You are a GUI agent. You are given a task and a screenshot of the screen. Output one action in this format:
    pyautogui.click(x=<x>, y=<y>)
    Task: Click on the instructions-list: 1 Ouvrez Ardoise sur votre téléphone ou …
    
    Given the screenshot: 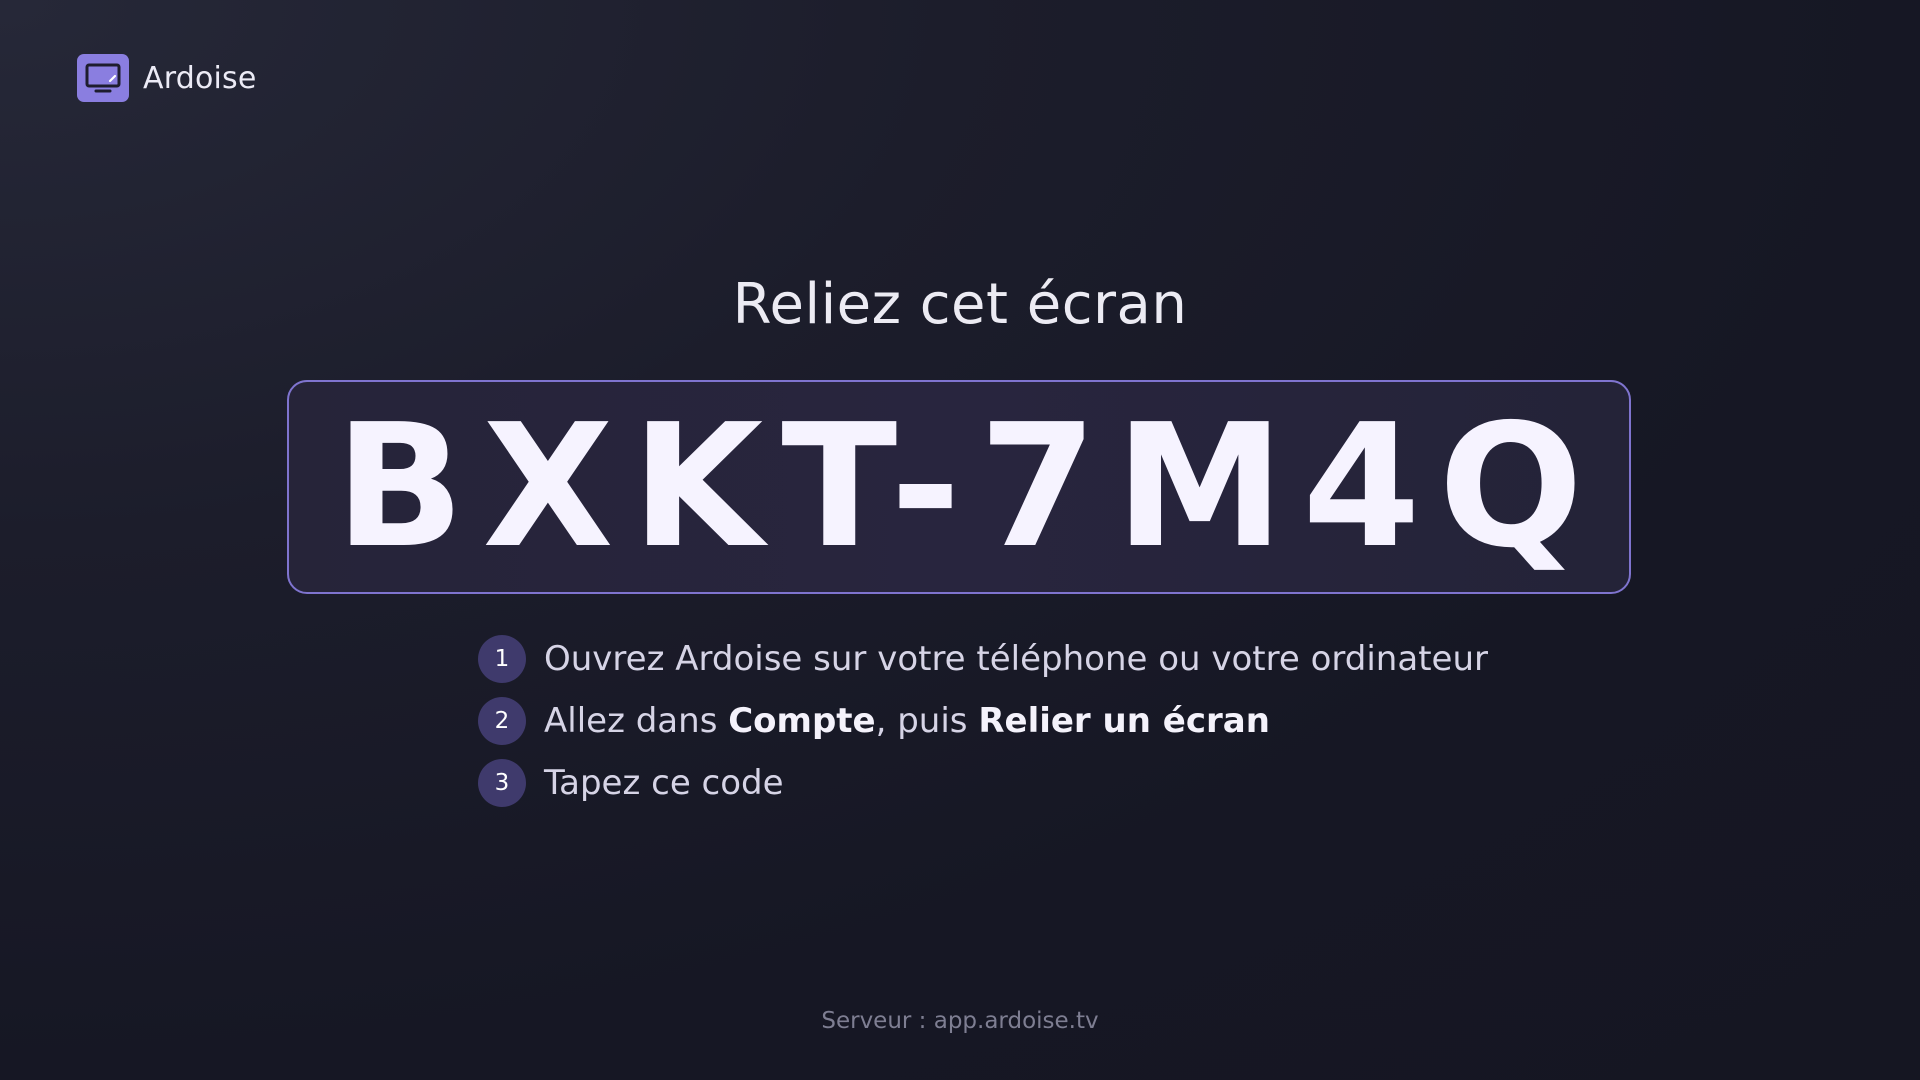 What is the action you would take?
    pyautogui.click(x=983, y=721)
    